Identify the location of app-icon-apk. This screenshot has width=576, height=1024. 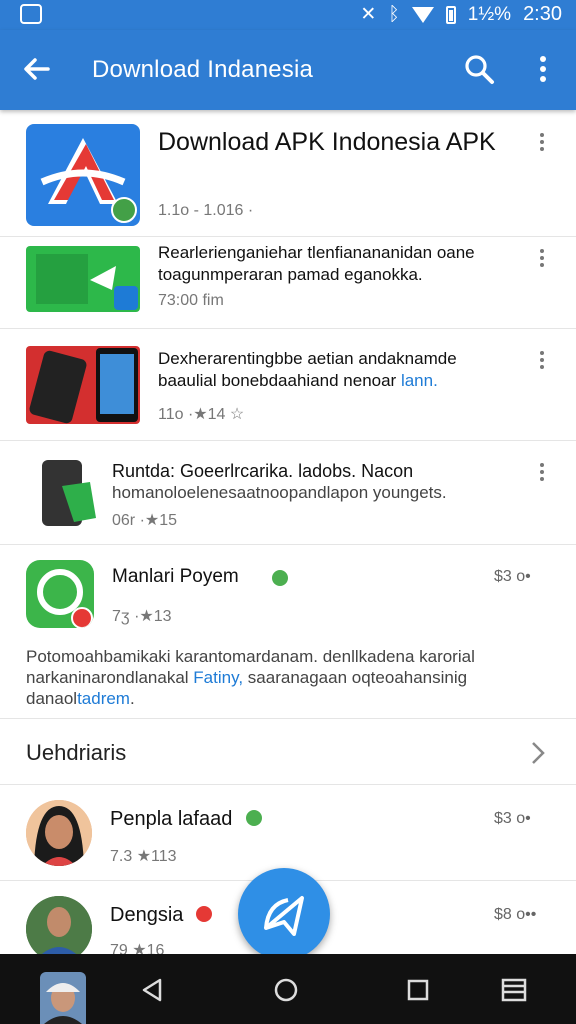
(83, 175).